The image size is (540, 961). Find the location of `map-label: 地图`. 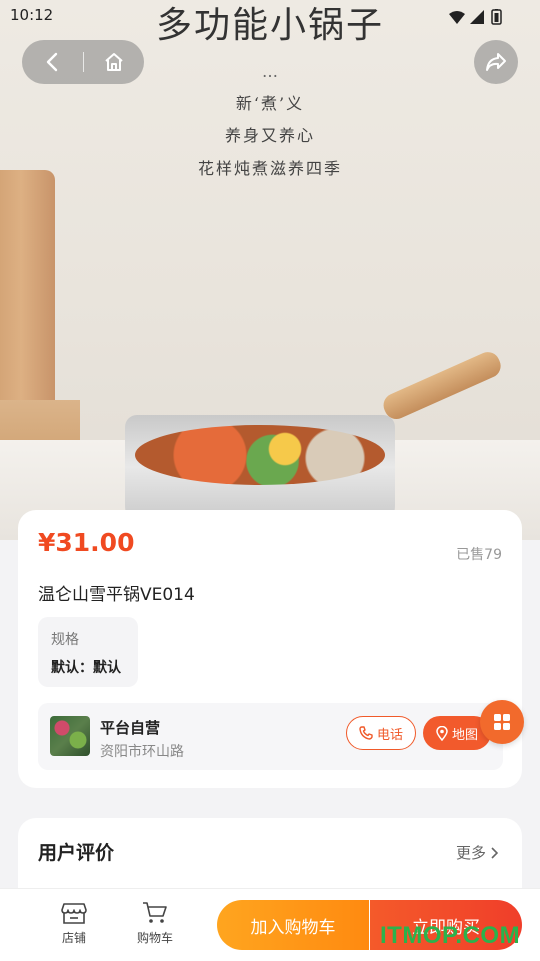

map-label: 地图 is located at coordinates (464, 735).